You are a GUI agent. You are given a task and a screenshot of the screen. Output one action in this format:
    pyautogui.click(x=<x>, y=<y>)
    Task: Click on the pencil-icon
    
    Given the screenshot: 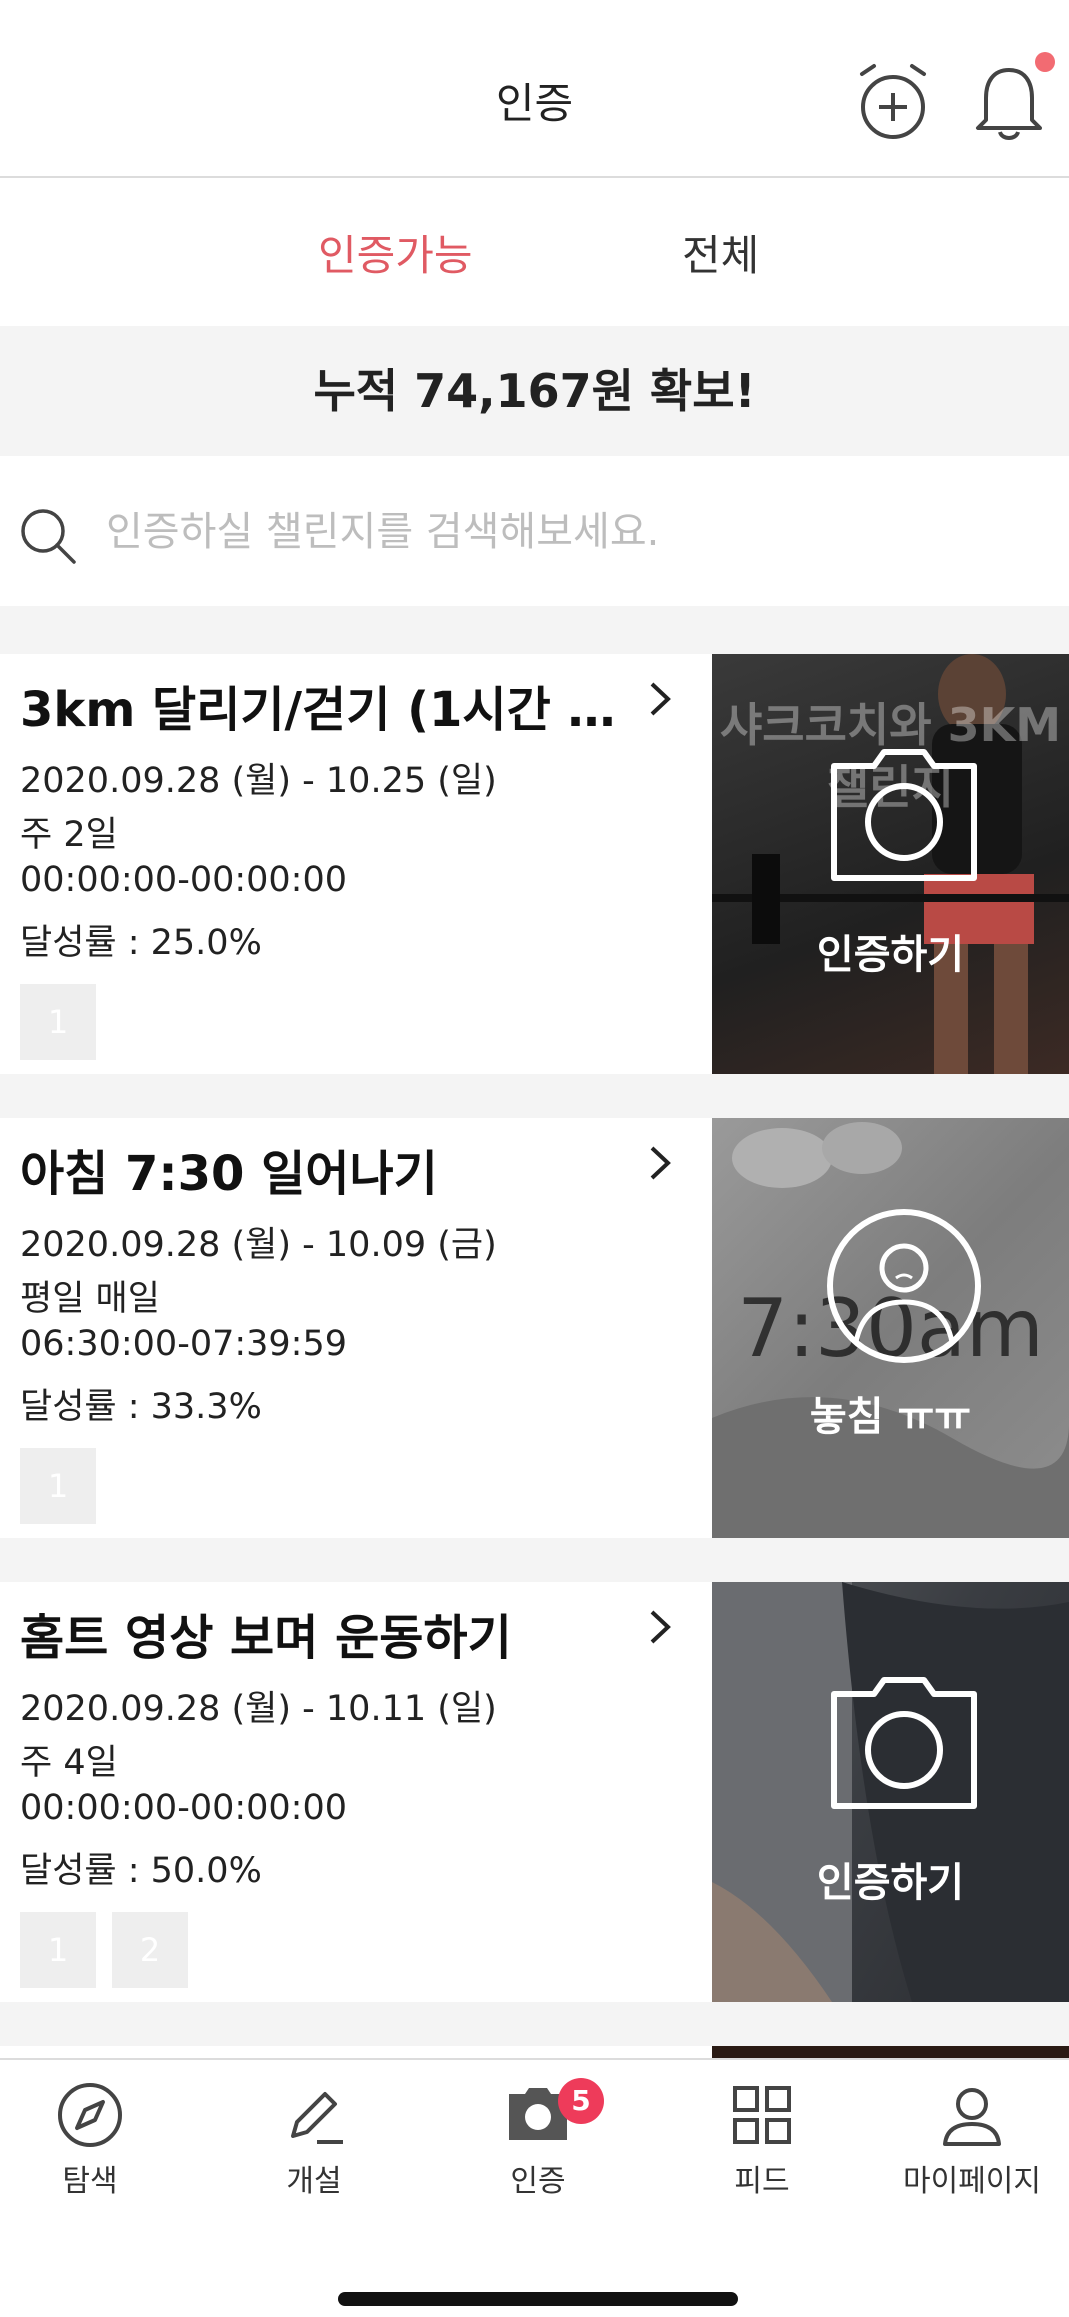 What is the action you would take?
    pyautogui.click(x=314, y=2115)
    